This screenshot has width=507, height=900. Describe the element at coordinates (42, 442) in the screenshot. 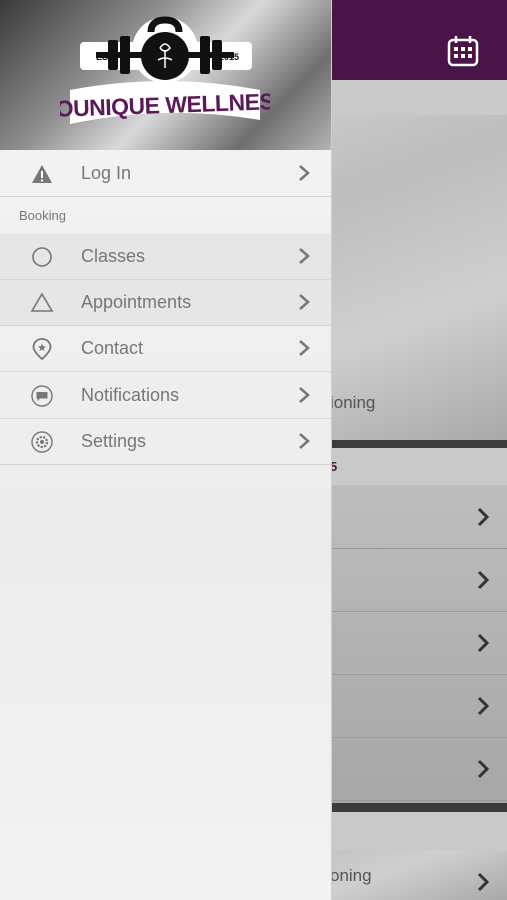

I see `gear-icon` at that location.